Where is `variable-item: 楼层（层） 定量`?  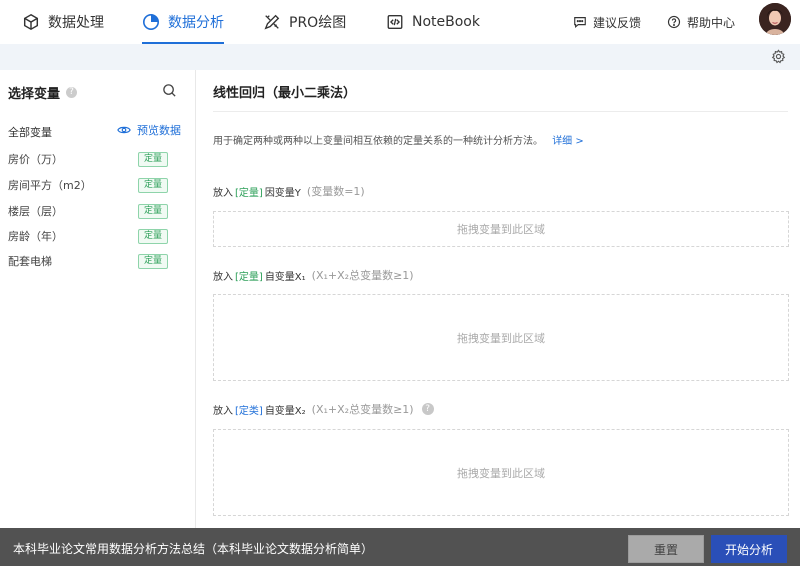
variable-item: 楼层（层） 定量 is located at coordinates (88, 211).